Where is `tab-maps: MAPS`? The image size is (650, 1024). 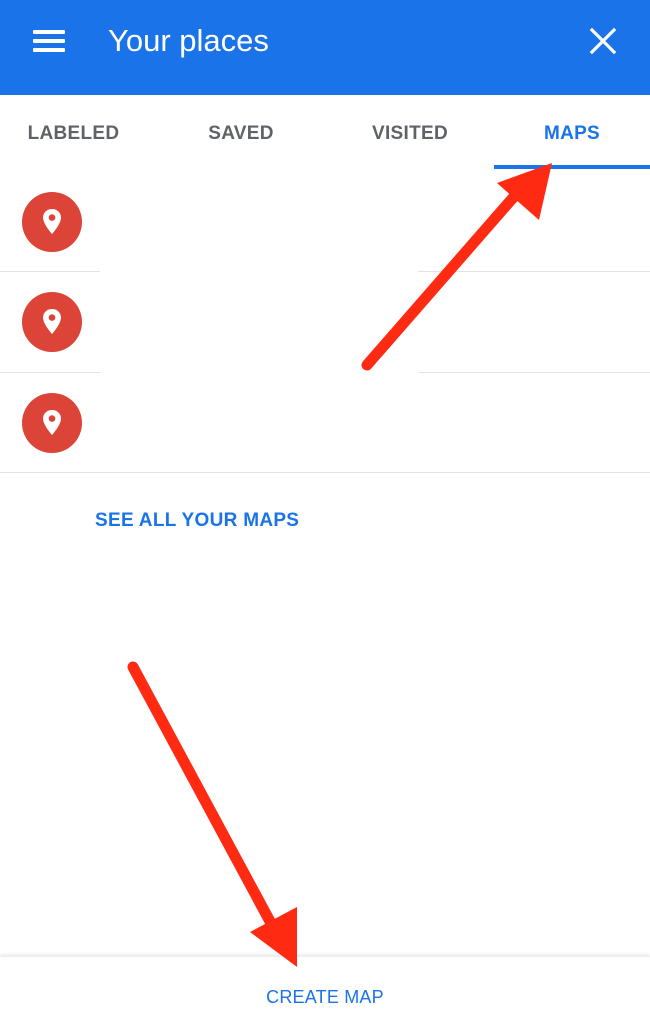 tab-maps: MAPS is located at coordinates (572, 133).